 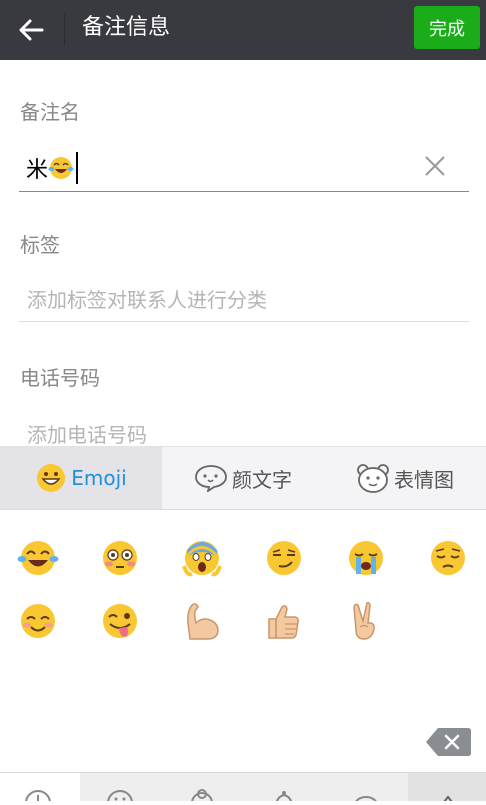 What do you see at coordinates (262, 479) in the screenshot?
I see `tab-kaomoji-label: 颜文字` at bounding box center [262, 479].